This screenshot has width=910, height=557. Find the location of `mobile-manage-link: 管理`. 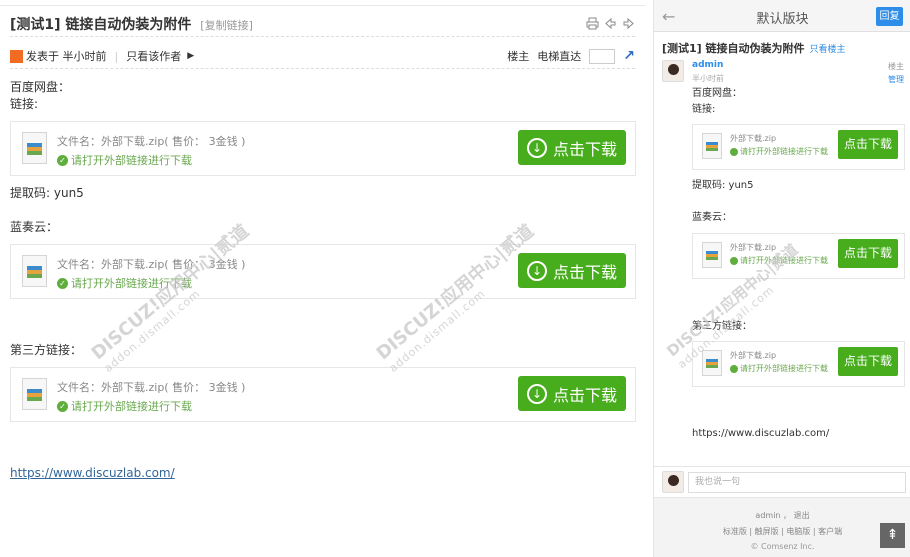

mobile-manage-link: 管理 is located at coordinates (896, 79).